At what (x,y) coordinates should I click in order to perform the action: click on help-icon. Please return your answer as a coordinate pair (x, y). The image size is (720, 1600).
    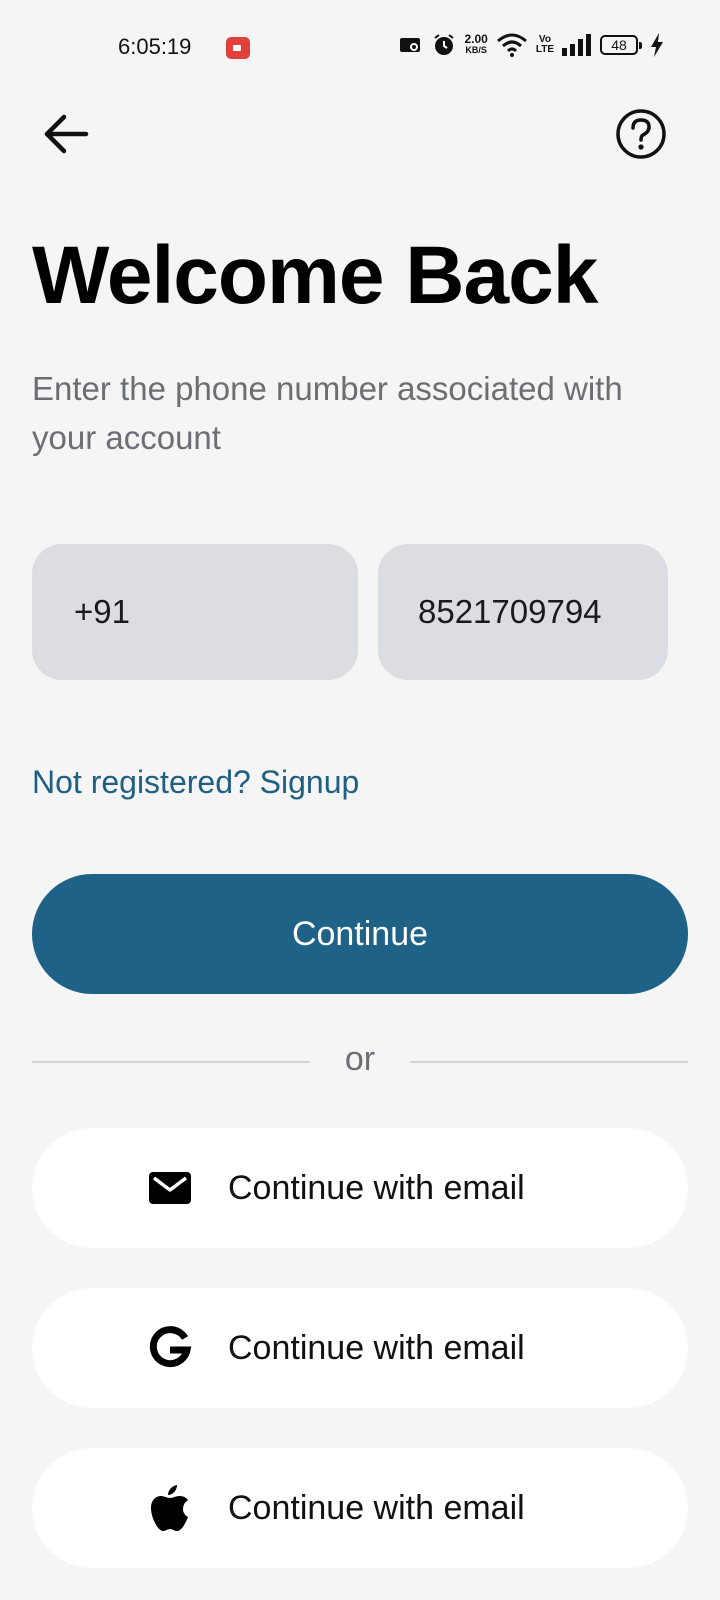
    Looking at the image, I should click on (641, 134).